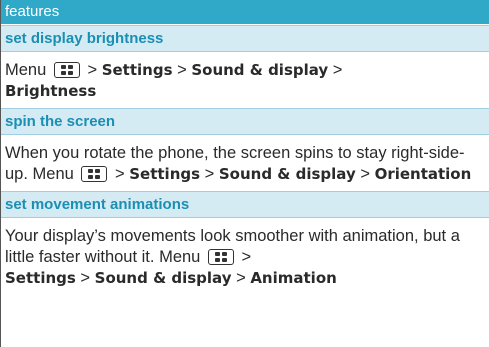 Image resolution: width=489 pixels, height=347 pixels. Describe the element at coordinates (60, 121) in the screenshot. I see `section-title-spin: spin the screen` at that location.